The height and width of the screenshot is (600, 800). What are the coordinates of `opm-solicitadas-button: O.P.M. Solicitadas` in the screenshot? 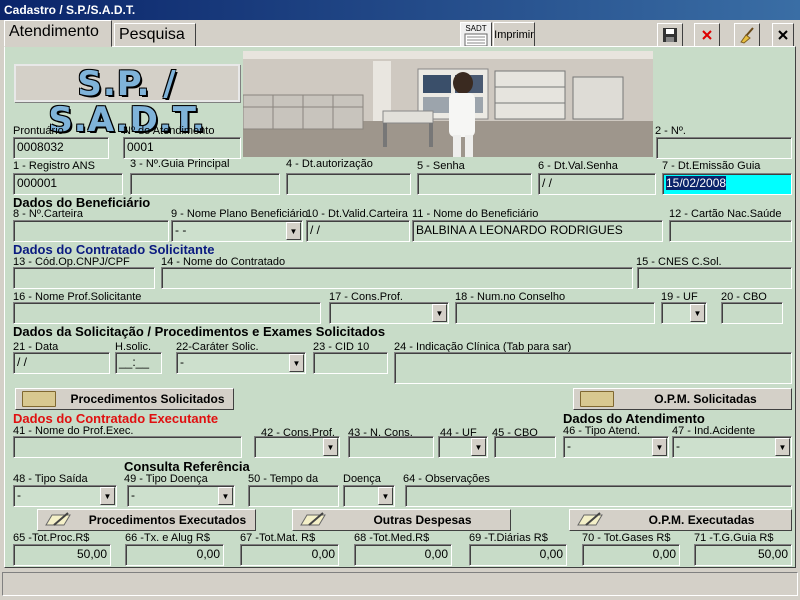 It's located at (682, 399).